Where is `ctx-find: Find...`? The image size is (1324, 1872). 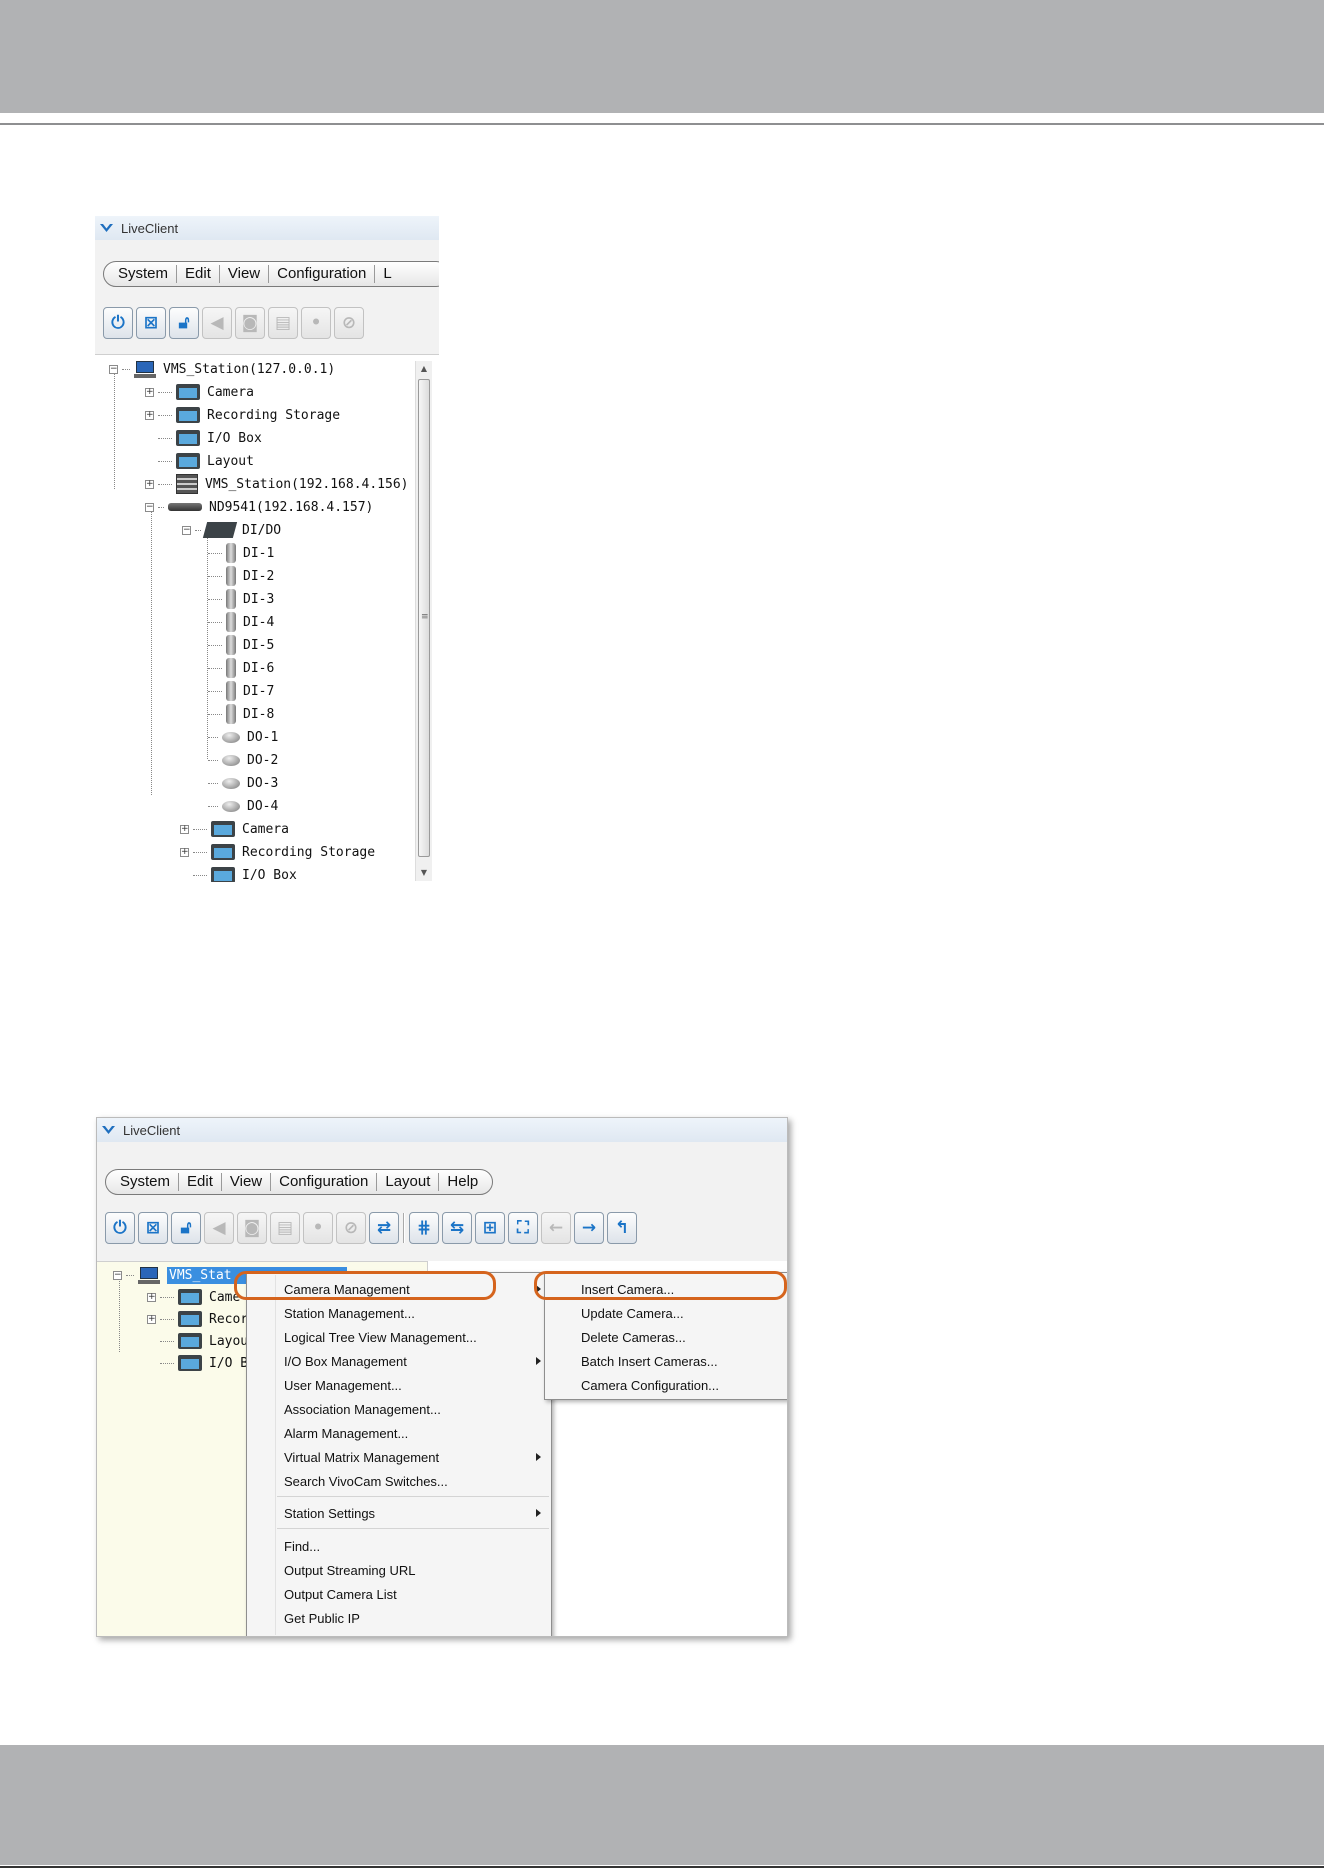 ctx-find: Find... is located at coordinates (399, 1546).